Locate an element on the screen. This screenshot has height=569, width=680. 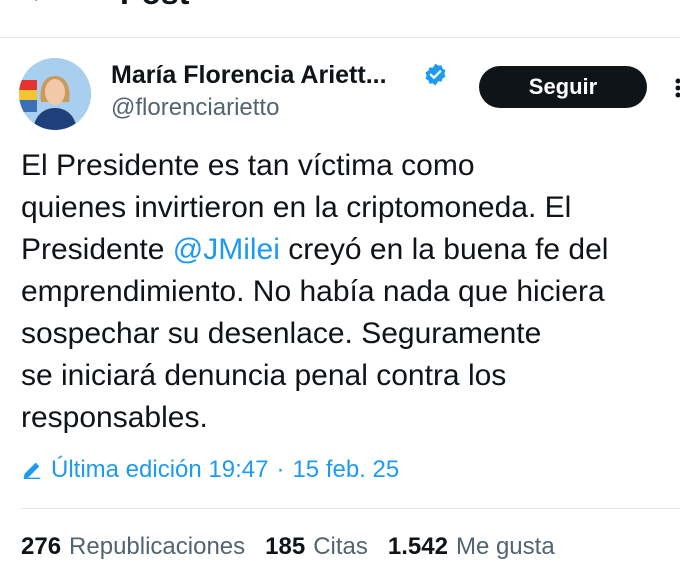
reposts-count: 276 is located at coordinates (41, 546).